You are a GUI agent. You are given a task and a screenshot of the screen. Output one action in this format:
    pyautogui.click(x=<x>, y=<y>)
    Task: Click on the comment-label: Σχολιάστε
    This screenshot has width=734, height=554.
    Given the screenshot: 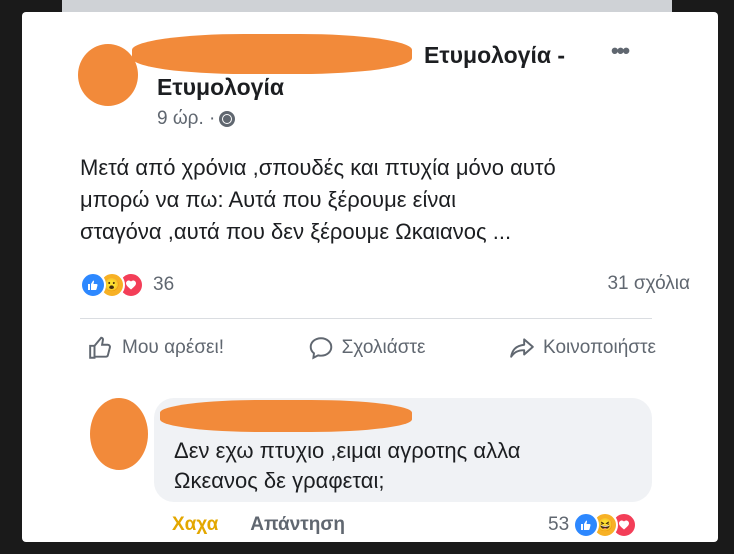 What is the action you would take?
    pyautogui.click(x=383, y=347)
    